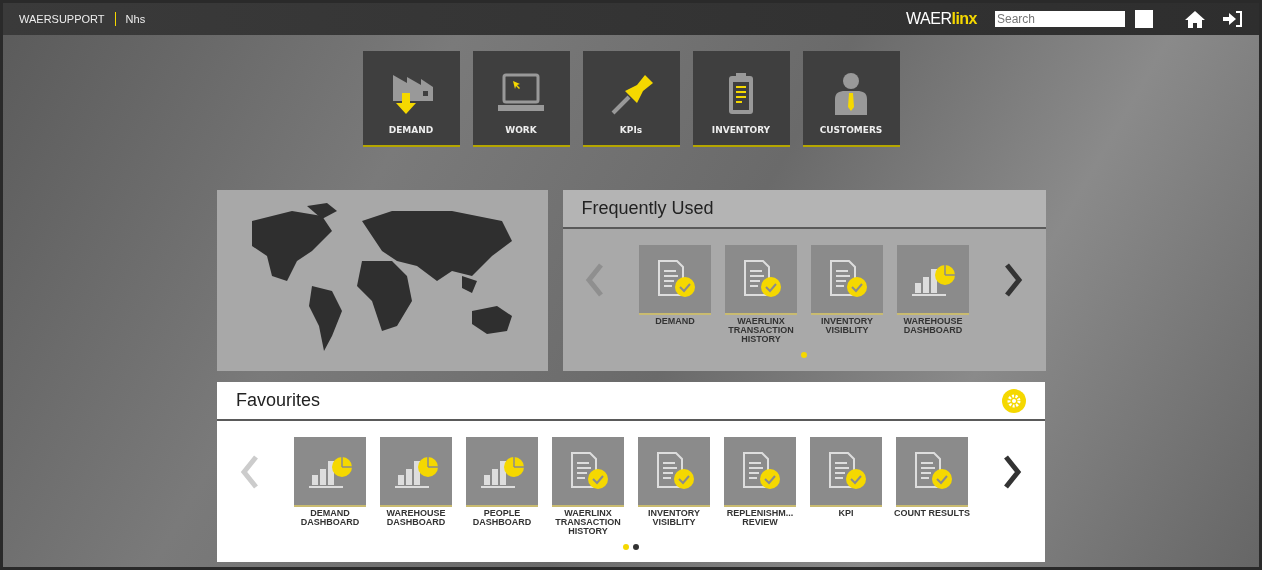  Describe the element at coordinates (1060, 19) in the screenshot. I see `search-field: Search` at that location.